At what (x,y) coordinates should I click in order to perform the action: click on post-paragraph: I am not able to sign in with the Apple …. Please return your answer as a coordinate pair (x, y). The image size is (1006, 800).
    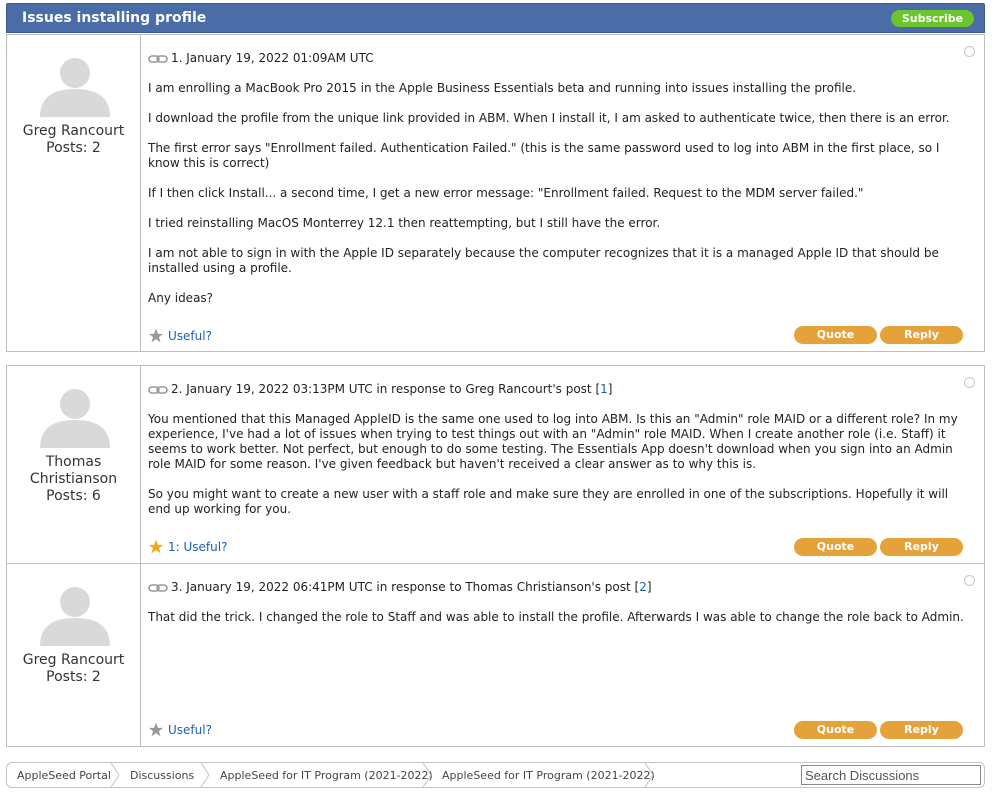
    Looking at the image, I should click on (543, 260).